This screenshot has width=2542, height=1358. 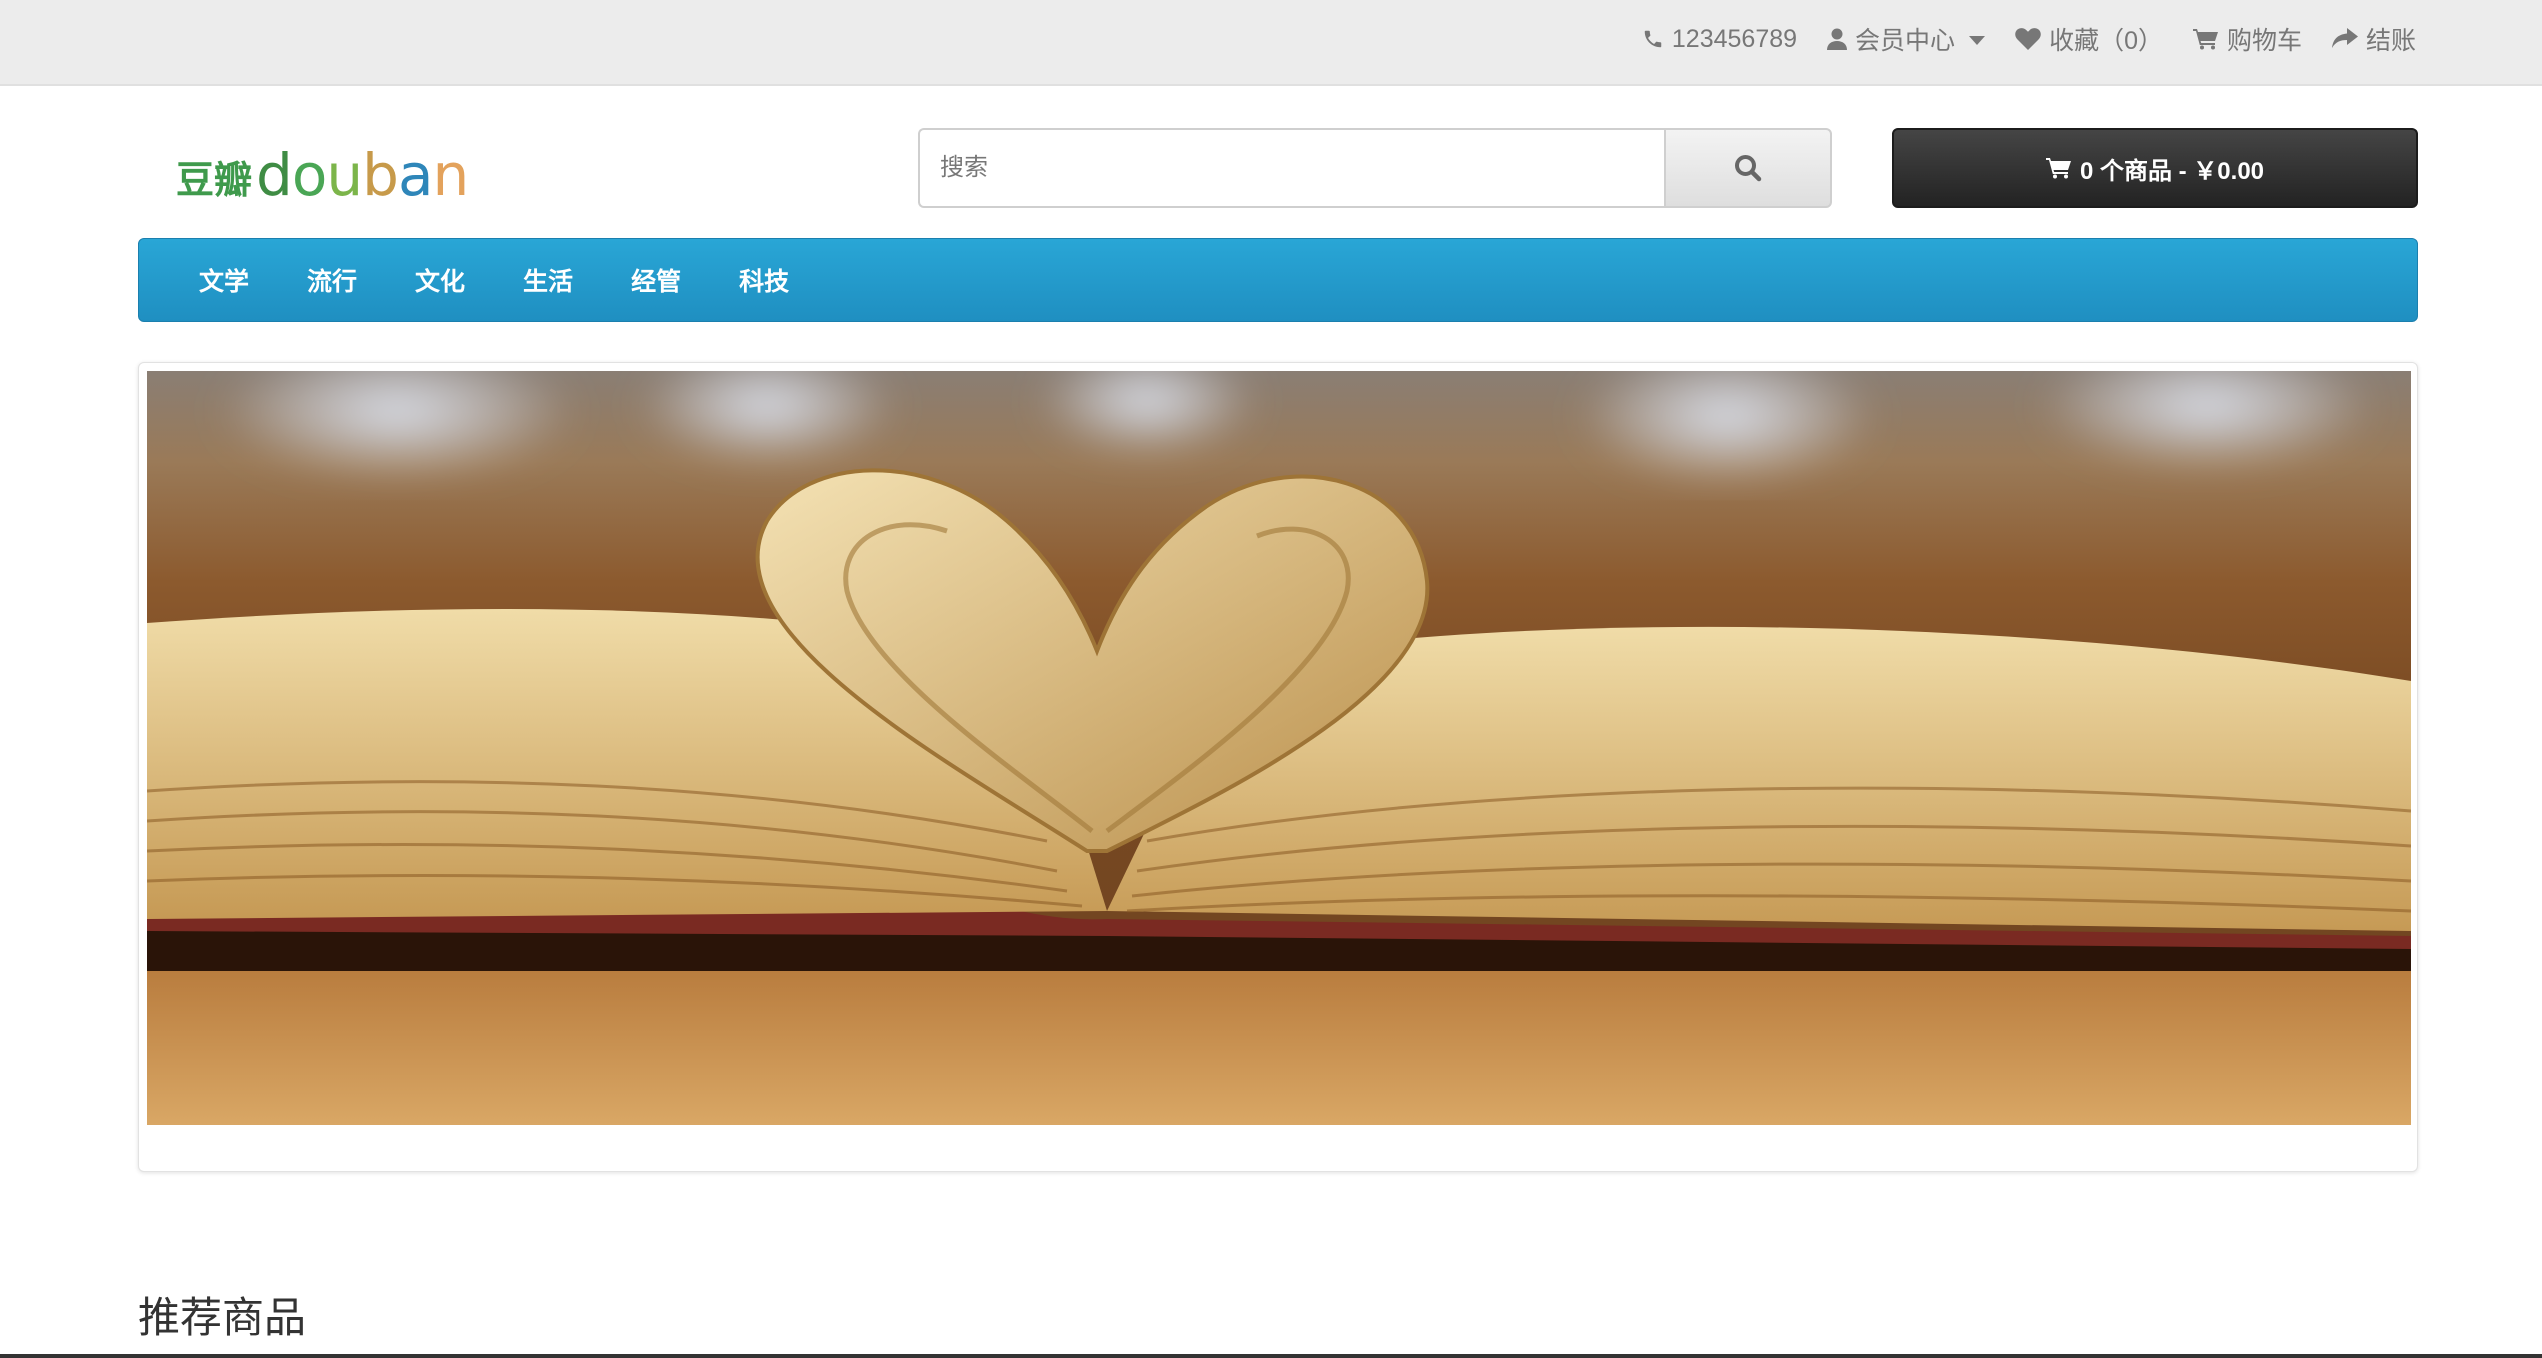 I want to click on heart-icon, so click(x=2028, y=39).